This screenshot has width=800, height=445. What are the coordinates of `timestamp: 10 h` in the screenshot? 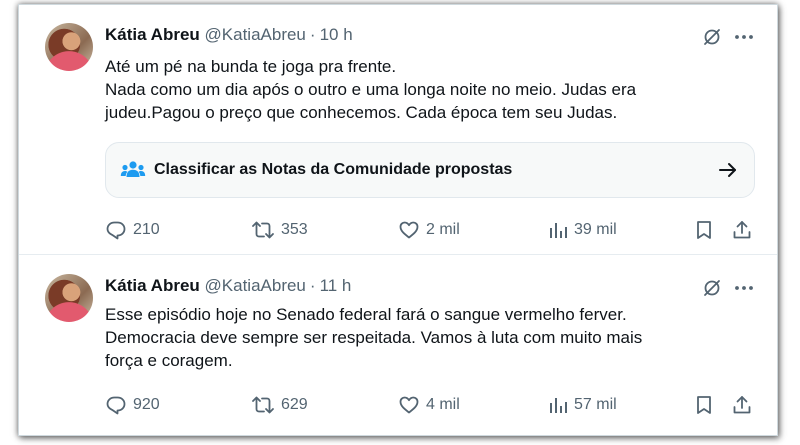 It's located at (336, 34).